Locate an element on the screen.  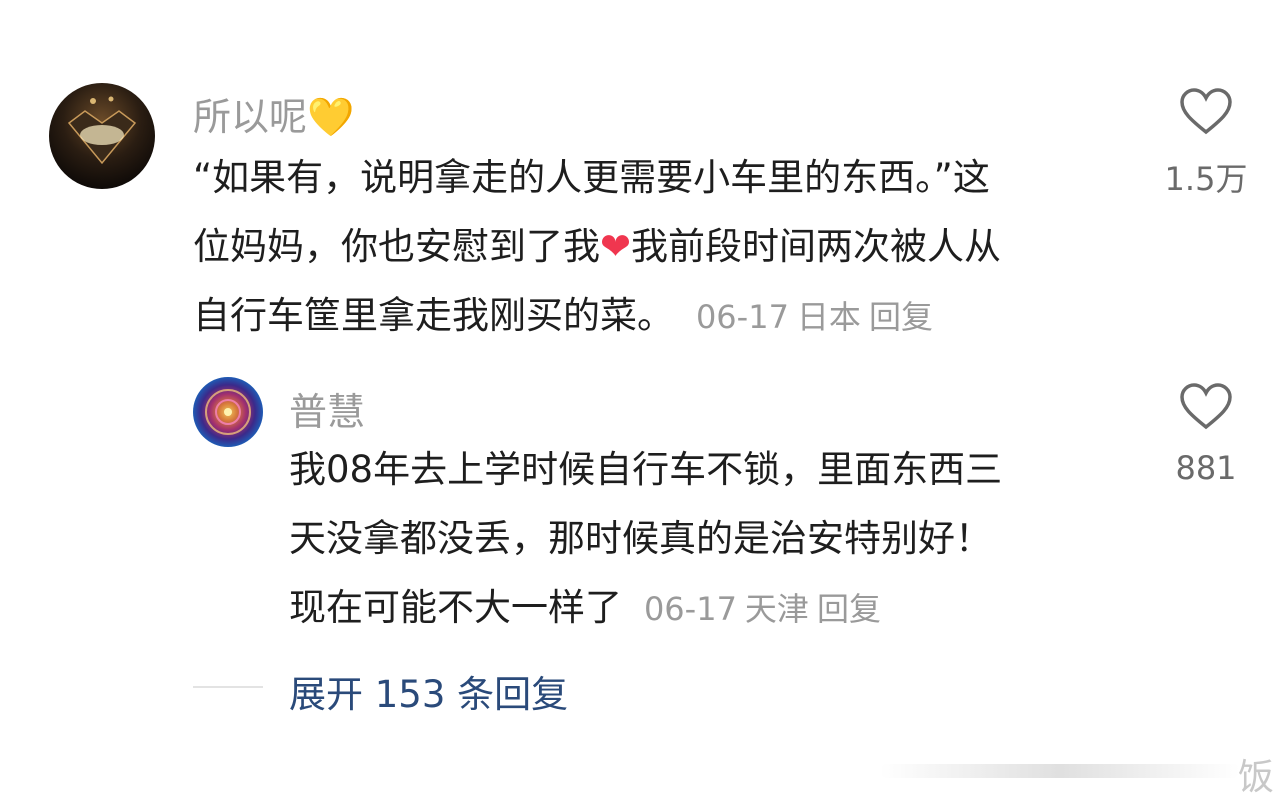
comment-meta: 06-17 日本 回复 is located at coordinates (813, 317).